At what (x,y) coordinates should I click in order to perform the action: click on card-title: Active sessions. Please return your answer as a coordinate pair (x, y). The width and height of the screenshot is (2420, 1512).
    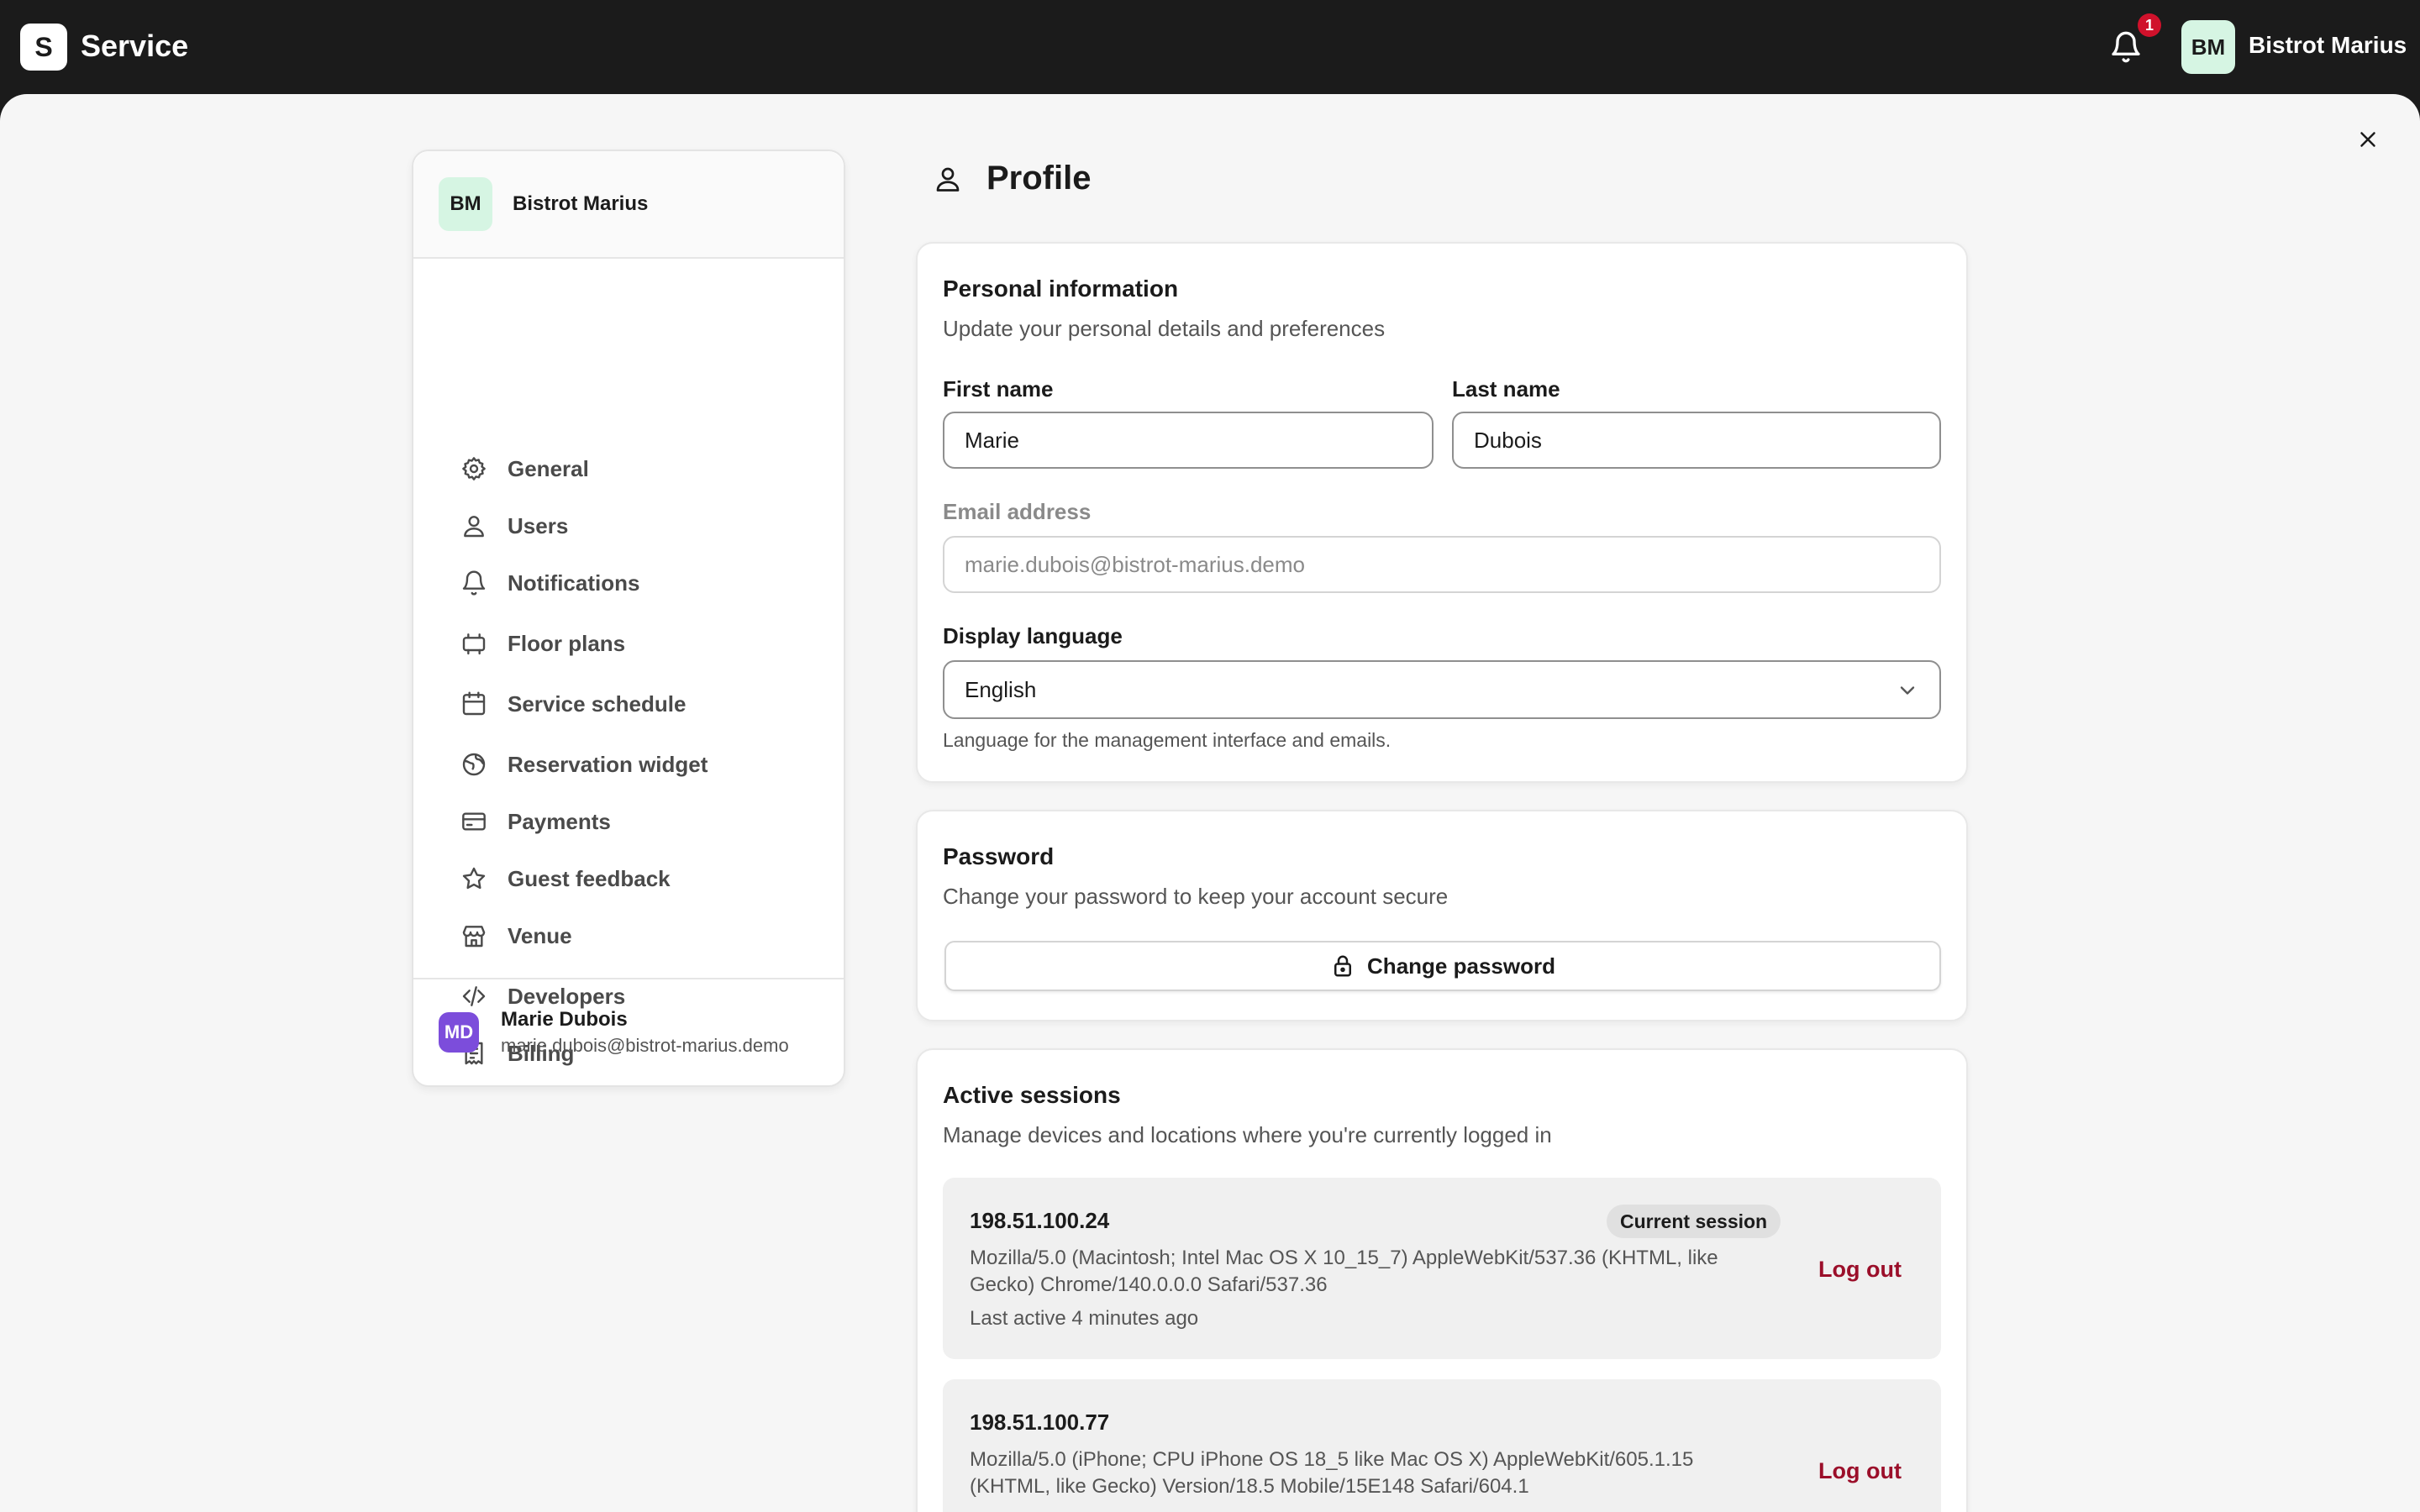
    Looking at the image, I should click on (1032, 1095).